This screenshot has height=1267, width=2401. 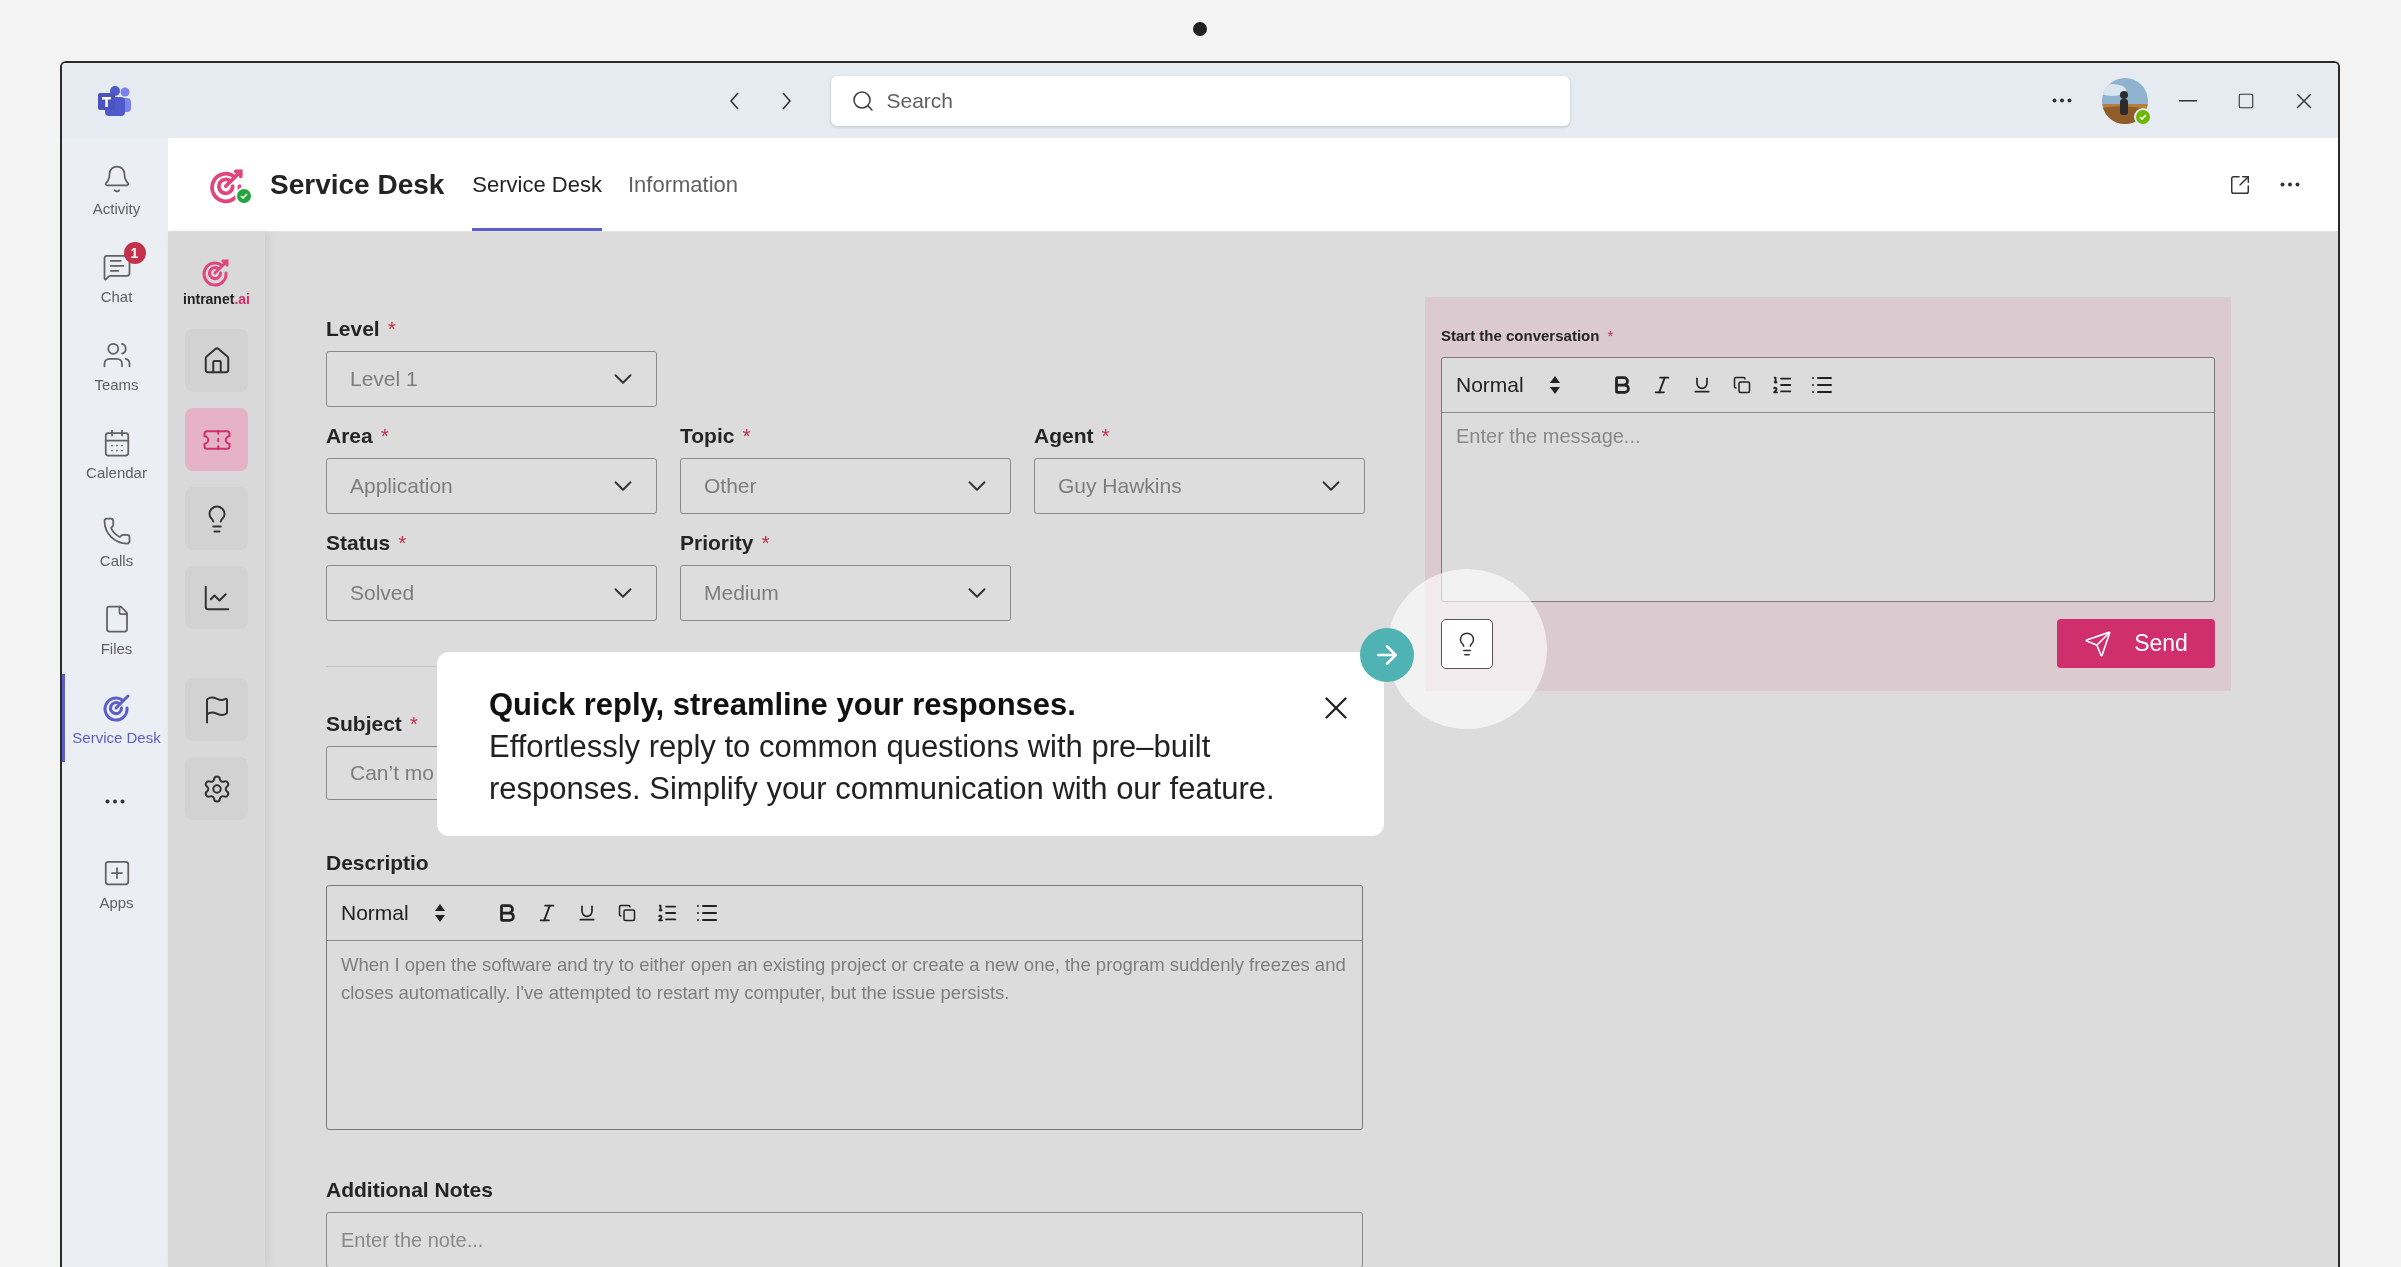 What do you see at coordinates (882, 767) in the screenshot?
I see `tip-text: Effortlessly reply to common questions with pre–built responses. Simplify your communication with our feature.` at bounding box center [882, 767].